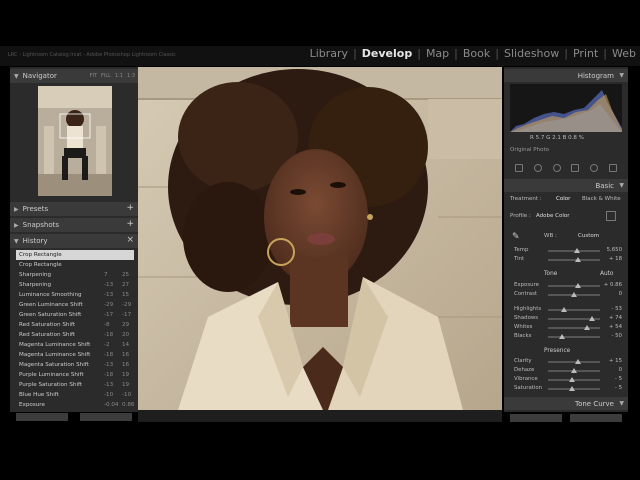  I want to click on slider-value: + 74, so click(615, 318).